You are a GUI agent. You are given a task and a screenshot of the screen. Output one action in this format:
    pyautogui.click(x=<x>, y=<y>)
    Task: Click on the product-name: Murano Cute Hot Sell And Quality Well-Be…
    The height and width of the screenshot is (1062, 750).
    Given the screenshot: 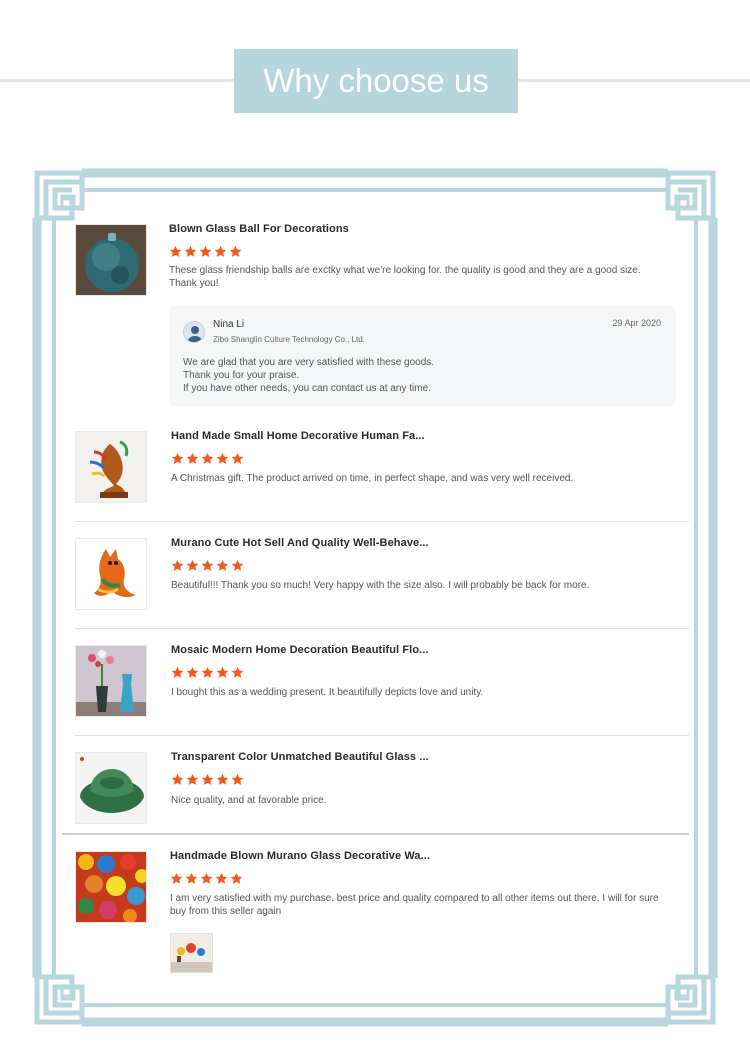 What is the action you would take?
    pyautogui.click(x=300, y=543)
    